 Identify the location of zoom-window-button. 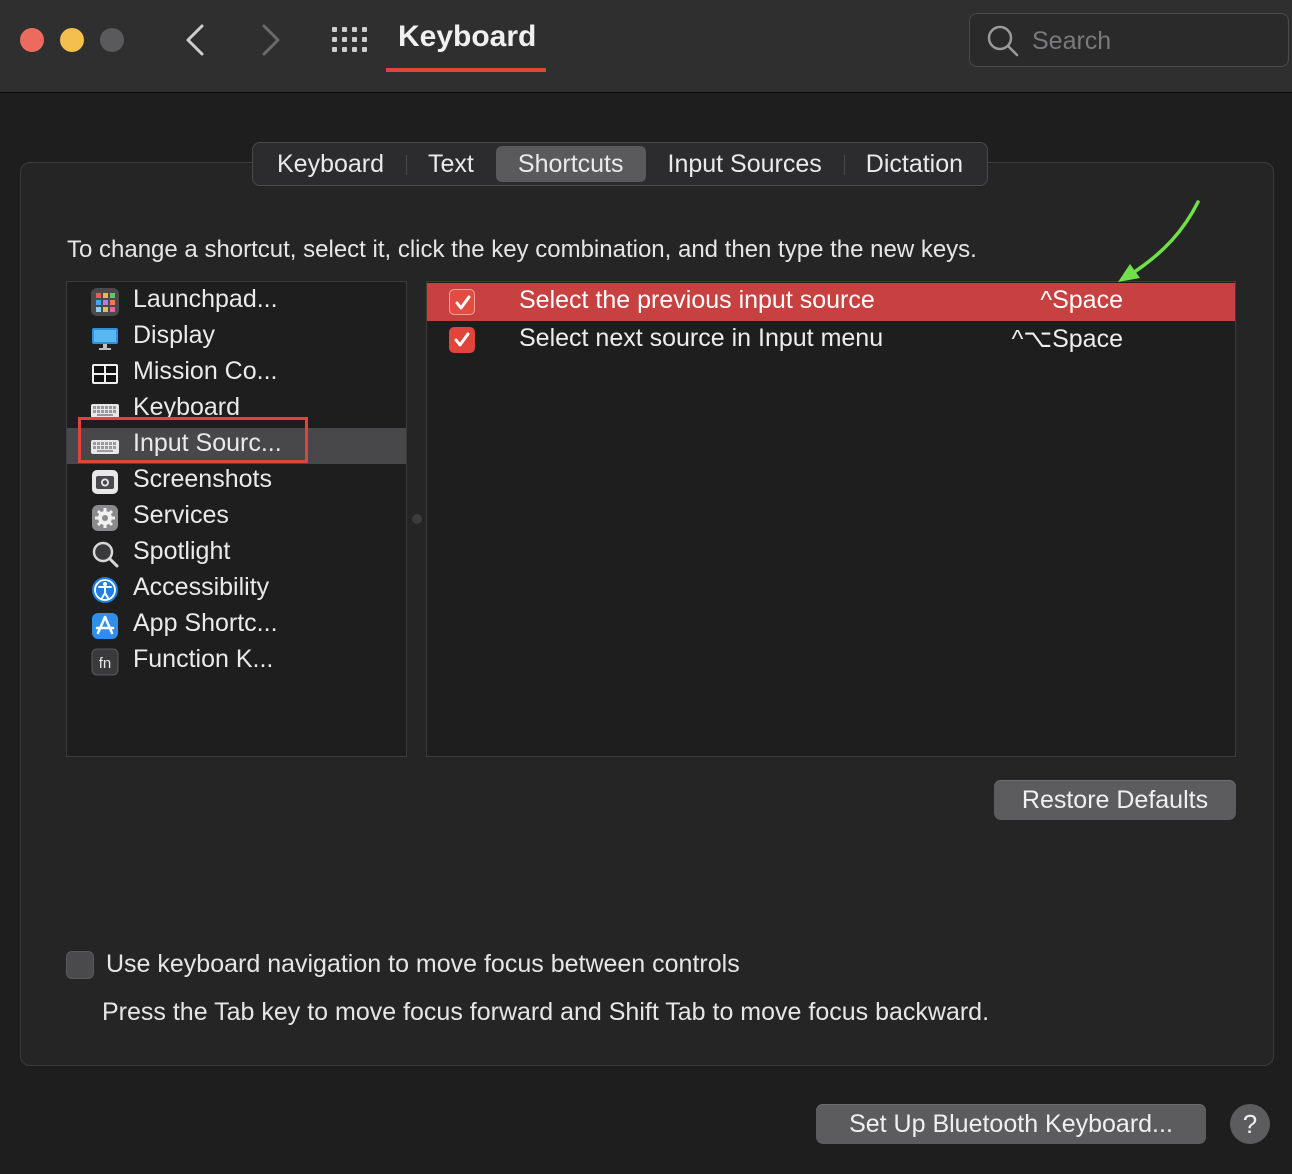
(112, 40).